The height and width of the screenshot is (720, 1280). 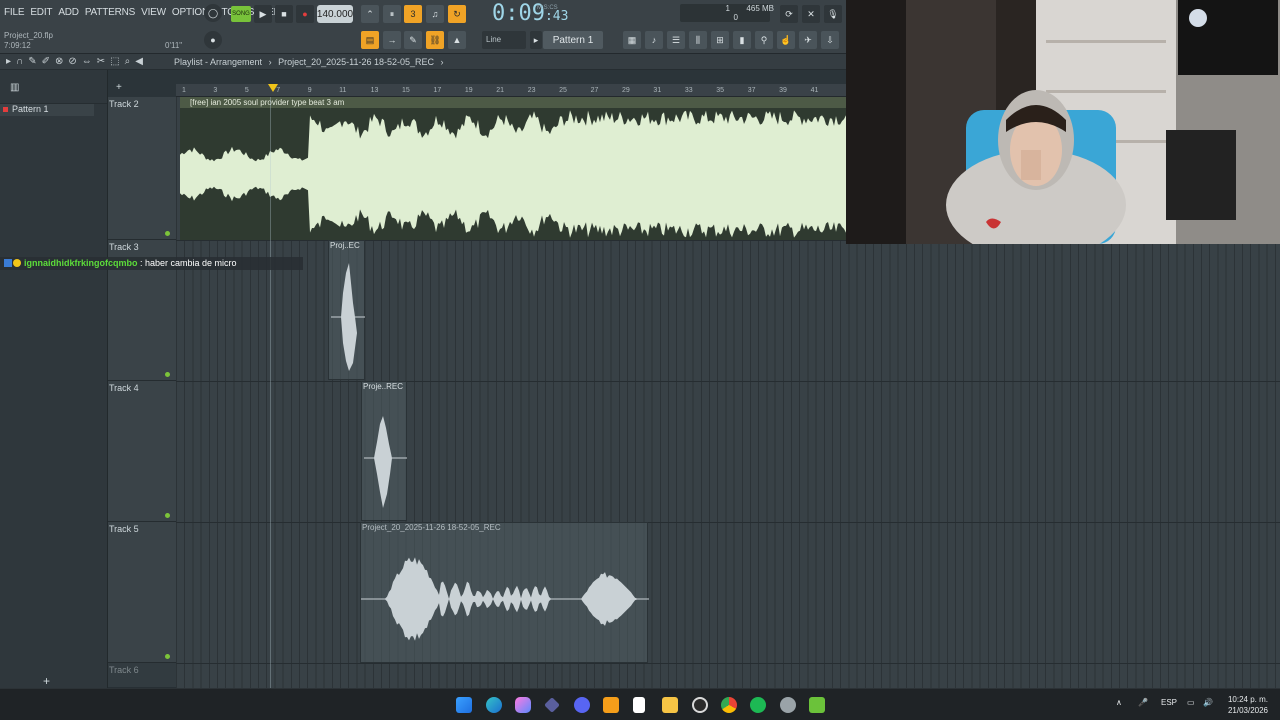 I want to click on poly-value: 0, so click(x=735, y=17).